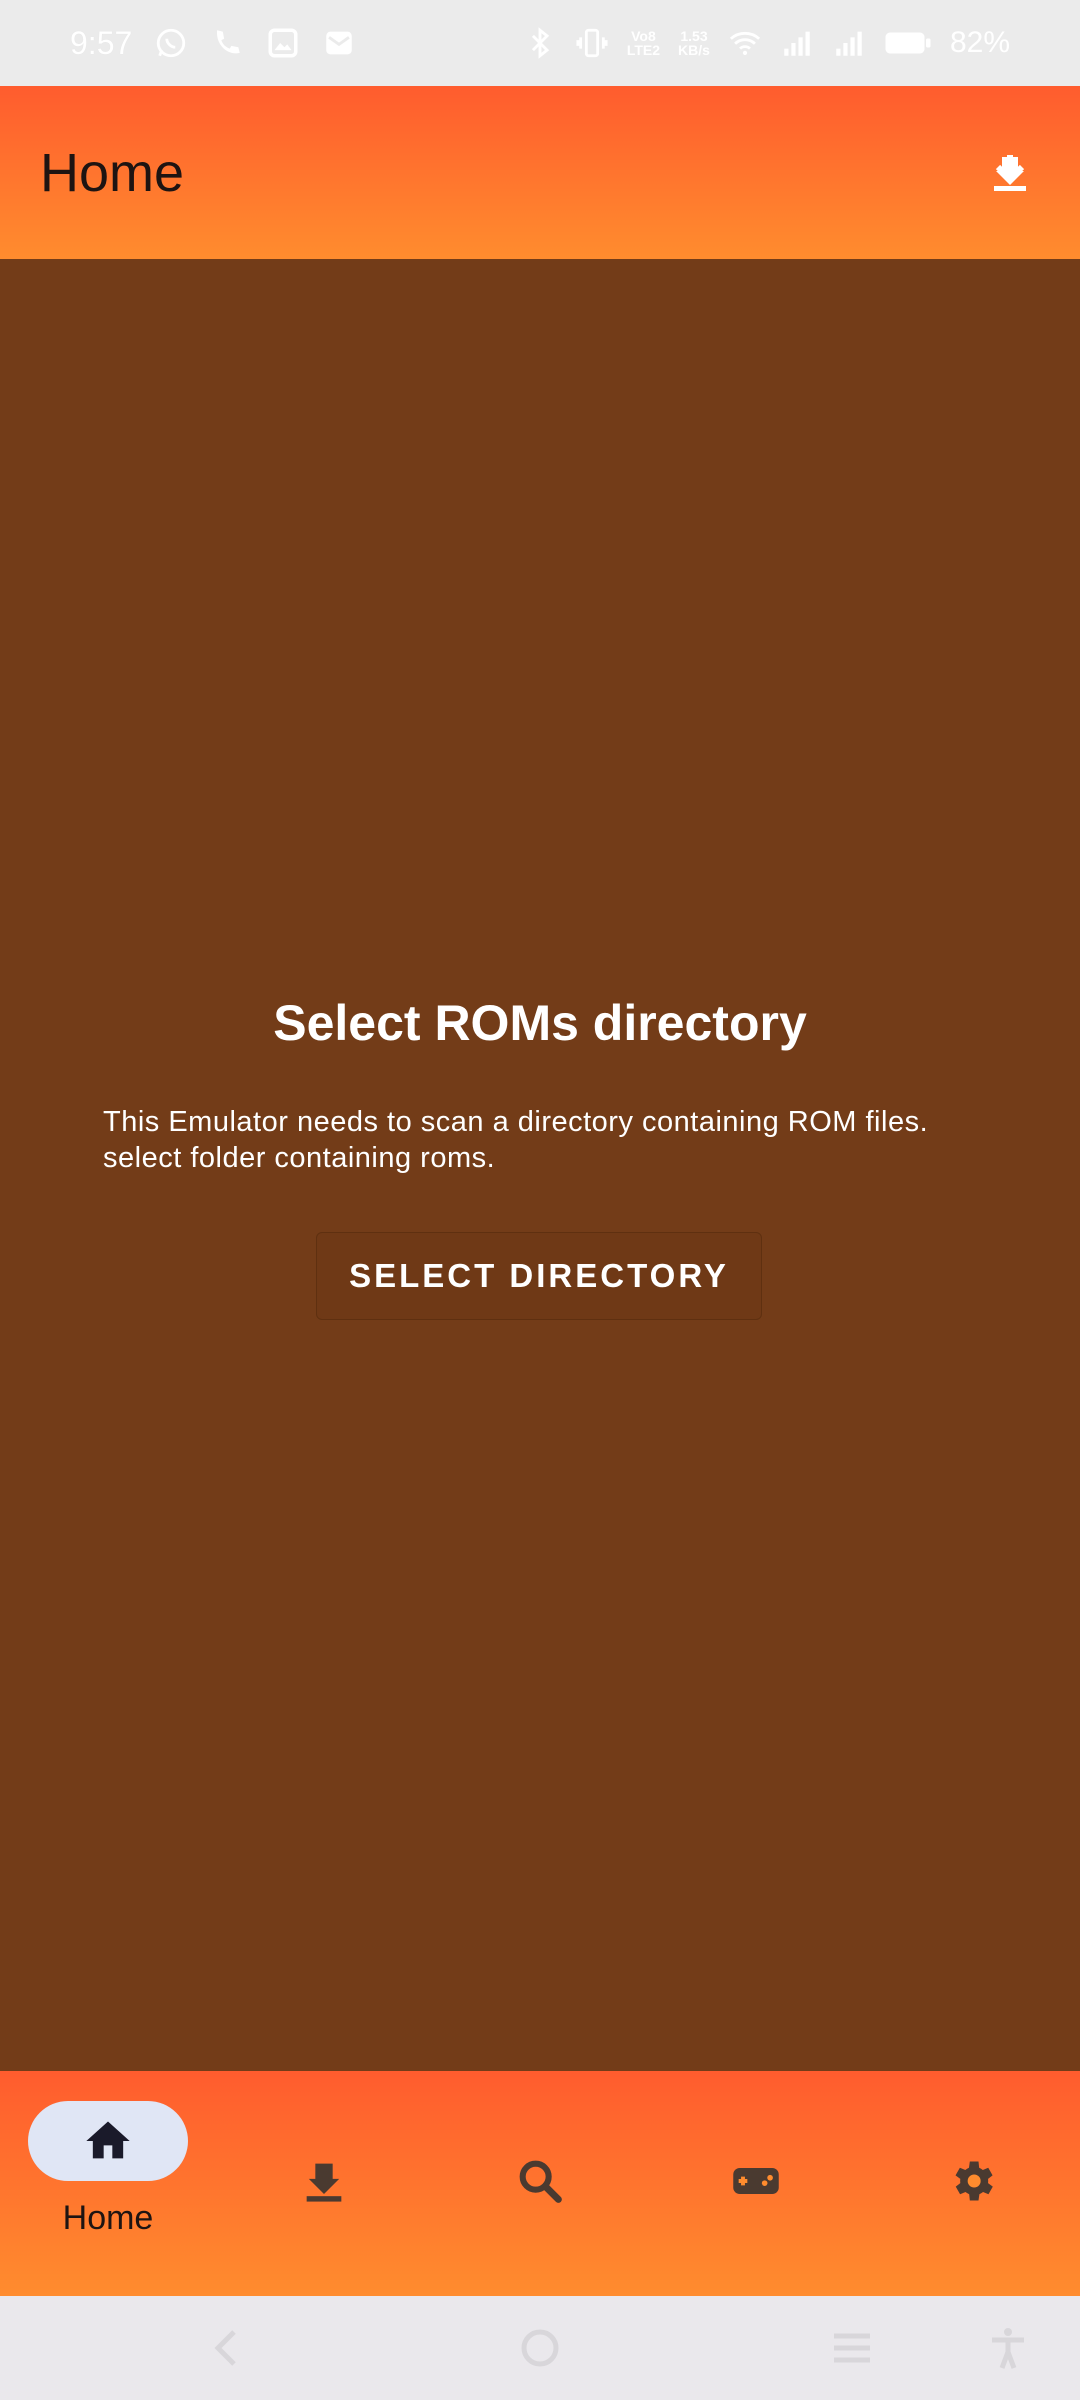  Describe the element at coordinates (283, 43) in the screenshot. I see `gallery-icon` at that location.